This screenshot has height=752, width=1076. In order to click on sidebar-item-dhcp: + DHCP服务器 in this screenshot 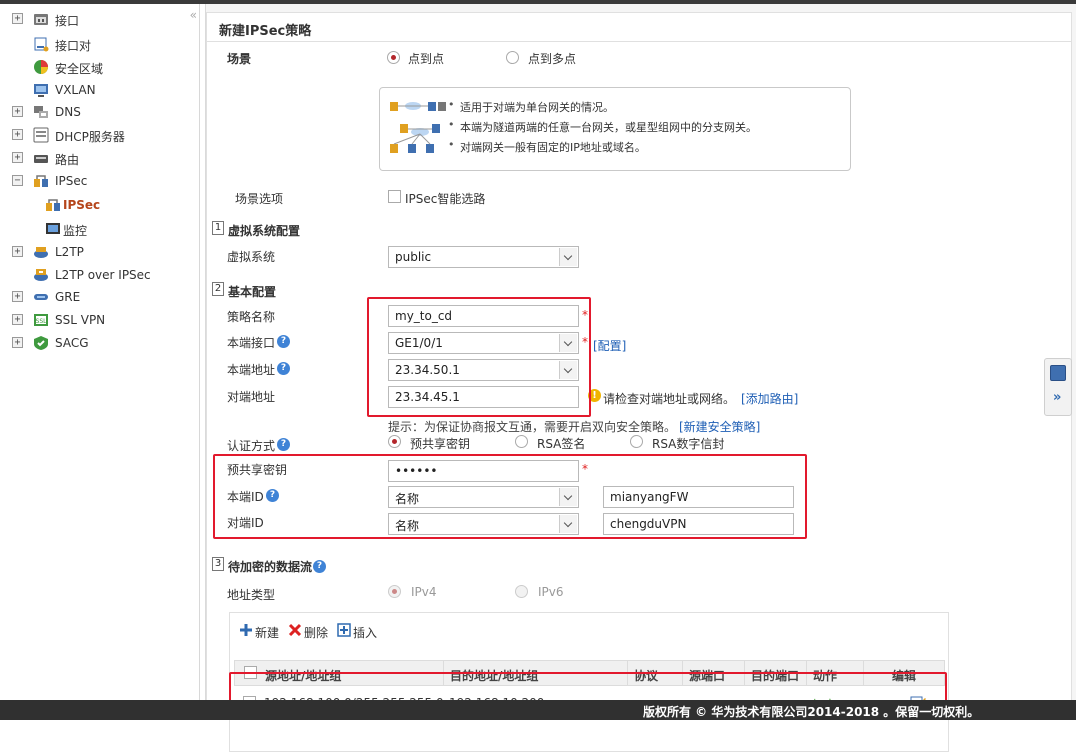, I will do `click(100, 136)`.